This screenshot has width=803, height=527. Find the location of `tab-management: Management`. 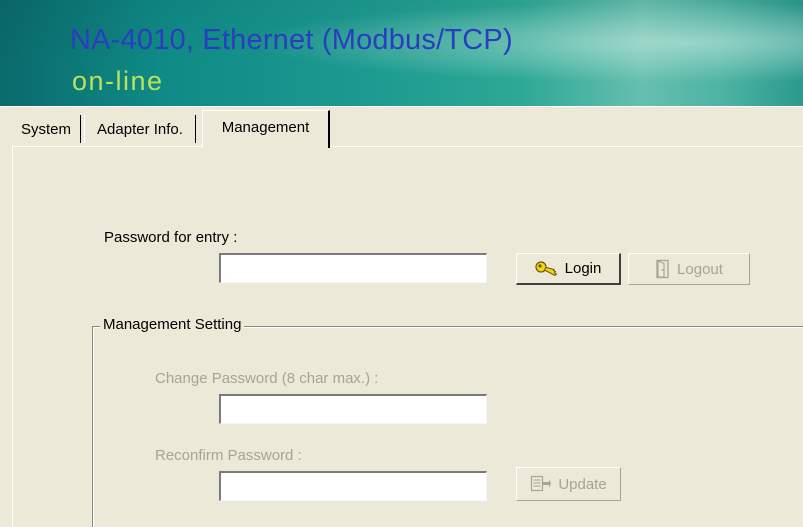

tab-management: Management is located at coordinates (266, 129).